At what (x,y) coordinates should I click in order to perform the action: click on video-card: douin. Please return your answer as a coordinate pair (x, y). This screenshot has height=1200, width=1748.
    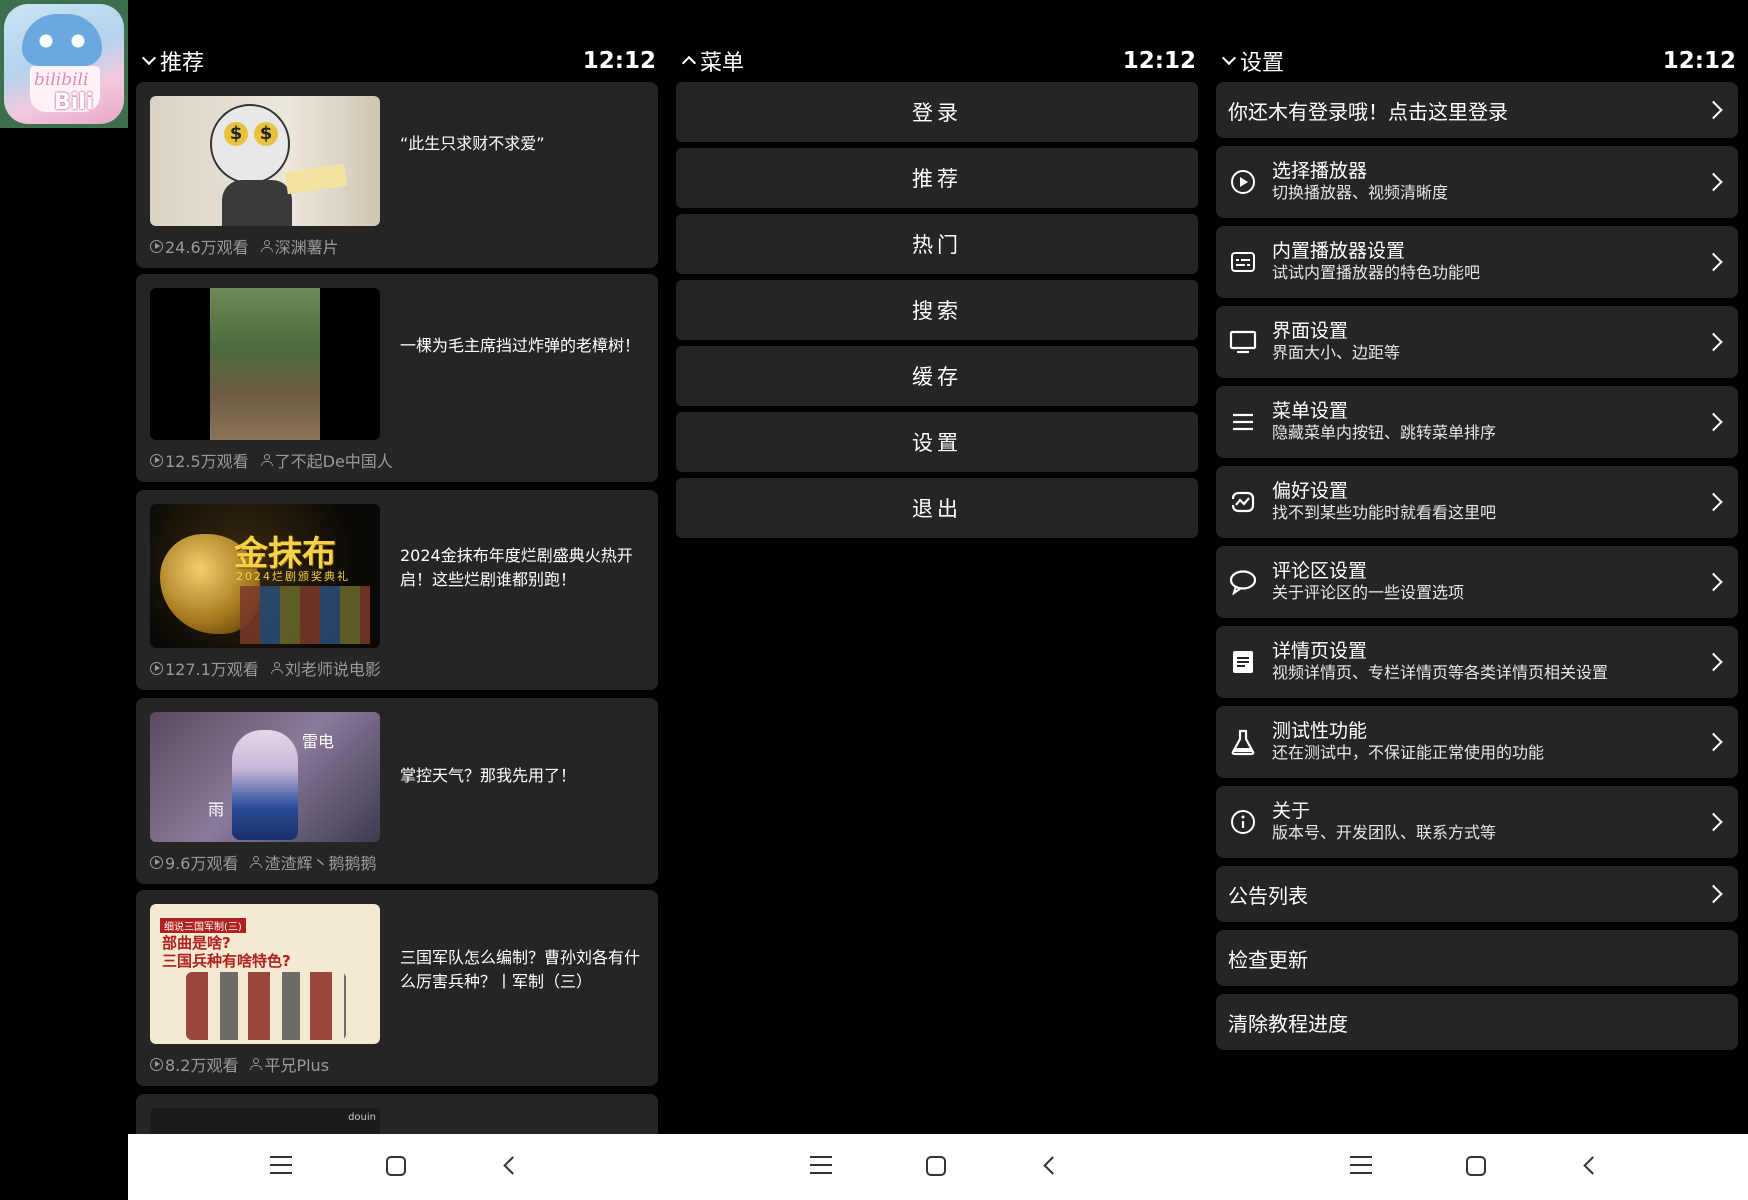
    Looking at the image, I should click on (397, 1114).